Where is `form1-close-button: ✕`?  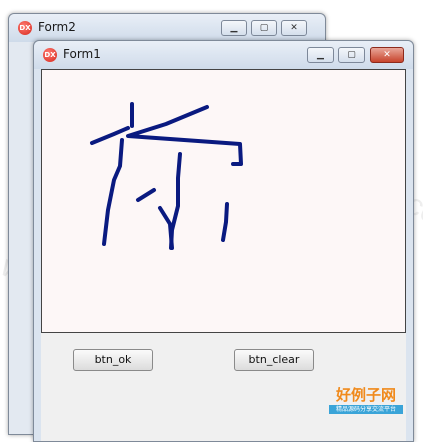
form1-close-button: ✕ is located at coordinates (387, 55).